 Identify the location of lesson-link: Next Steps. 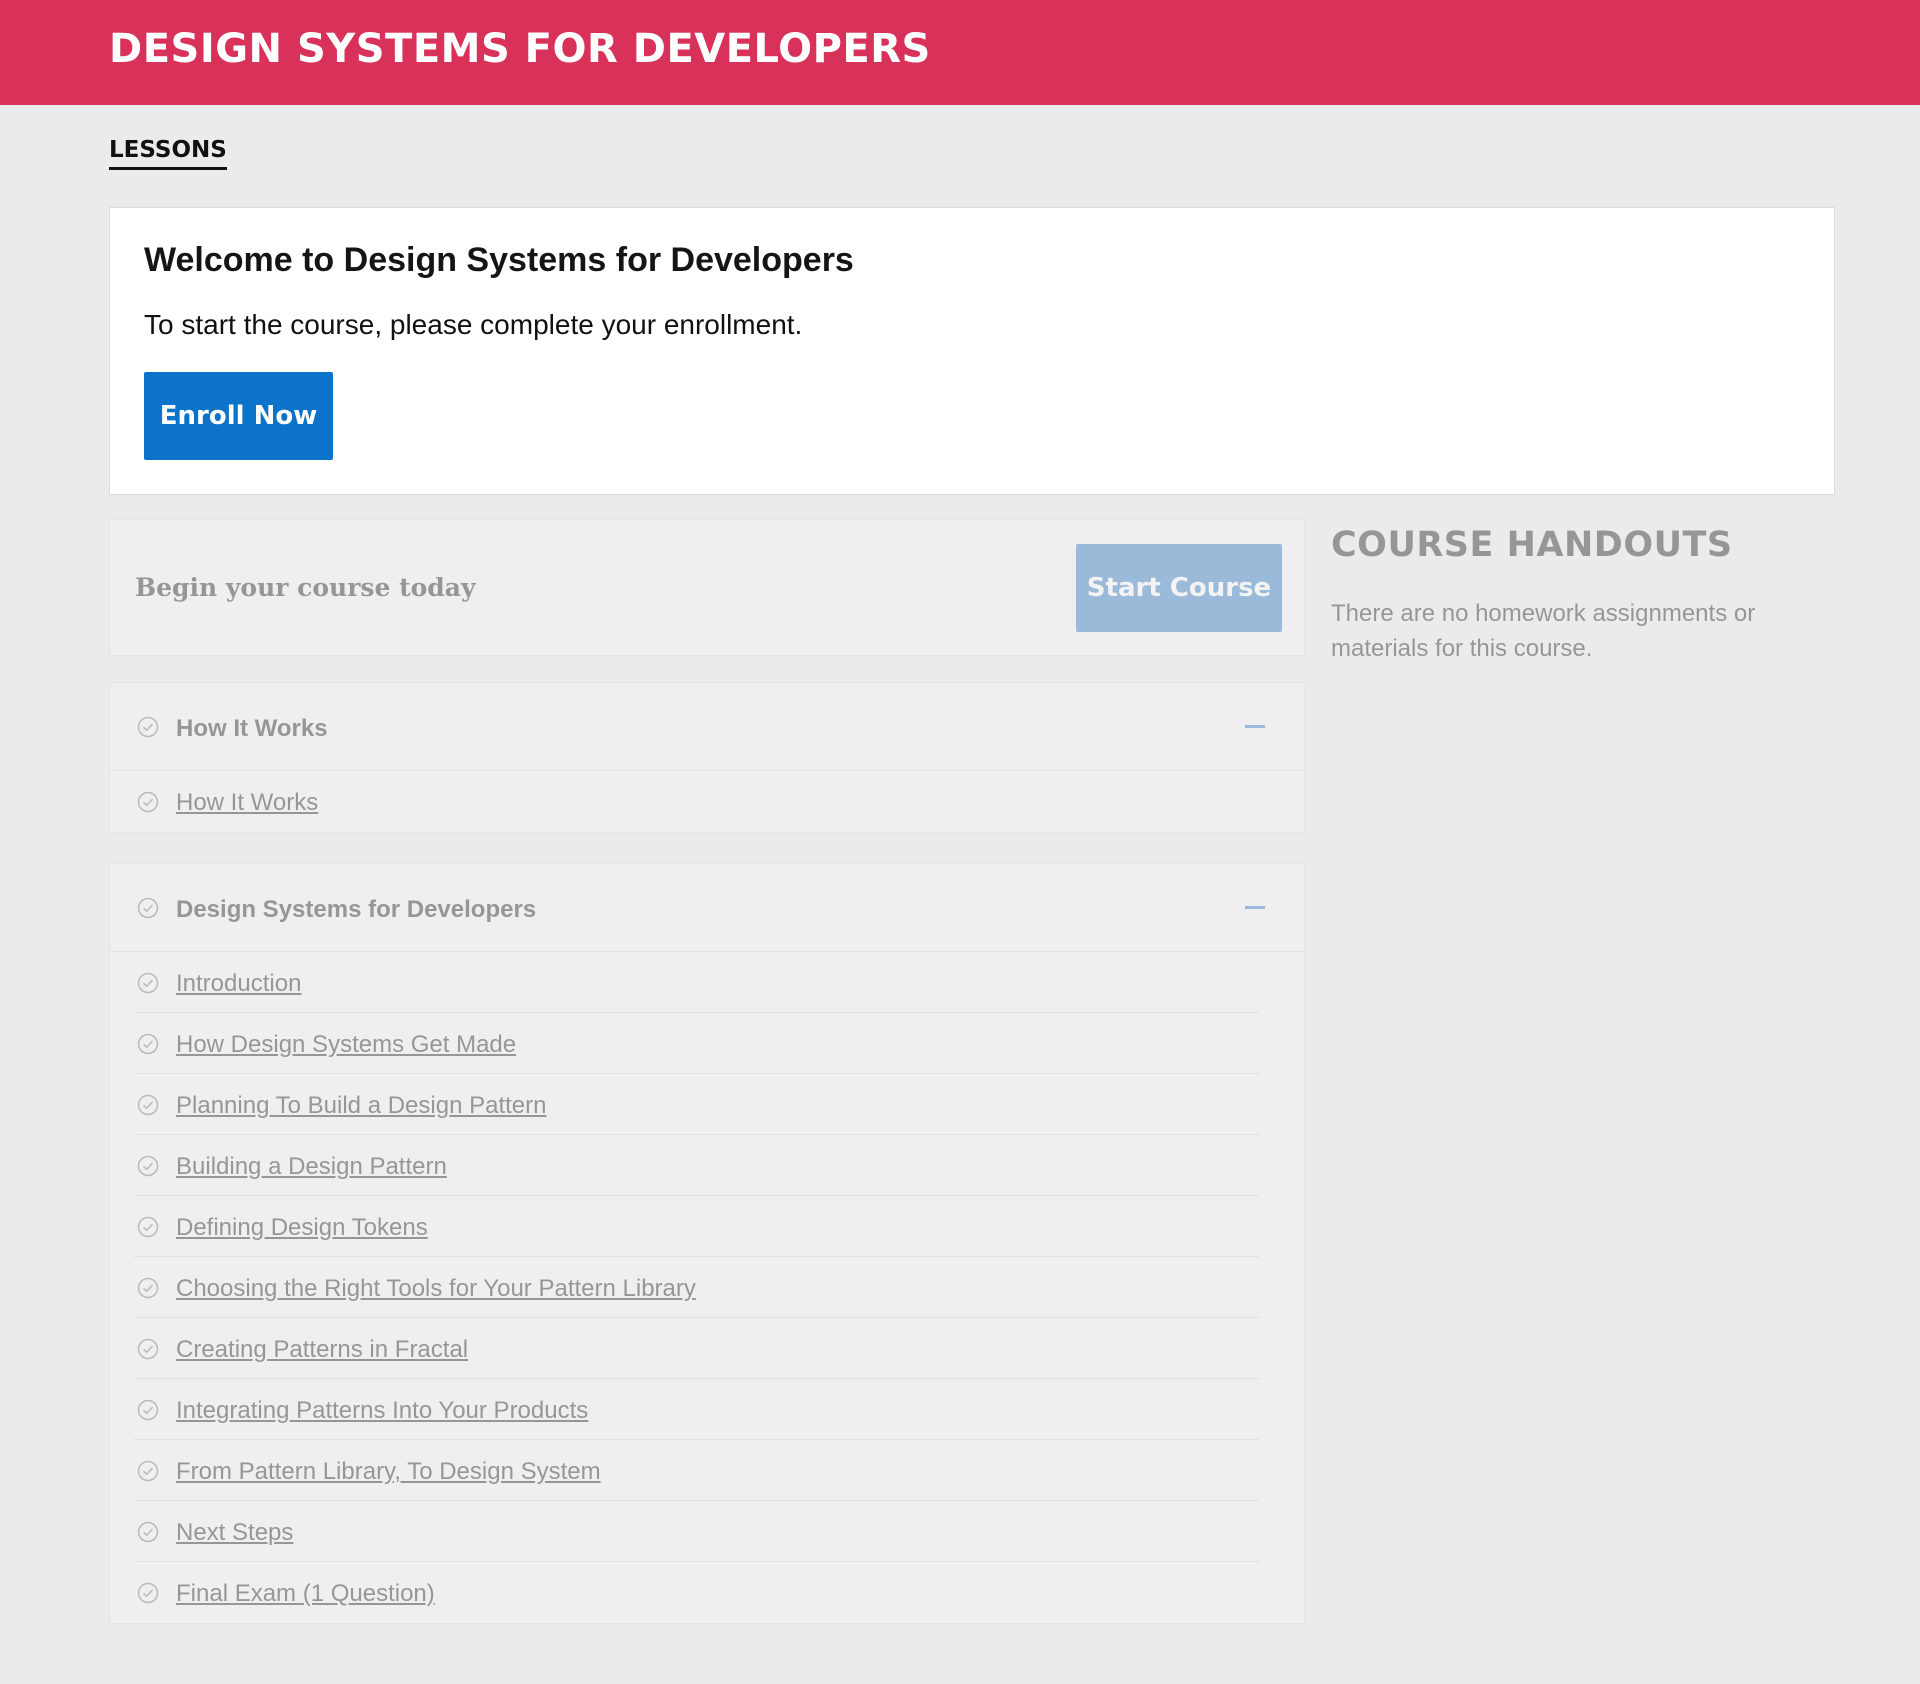
(234, 1533).